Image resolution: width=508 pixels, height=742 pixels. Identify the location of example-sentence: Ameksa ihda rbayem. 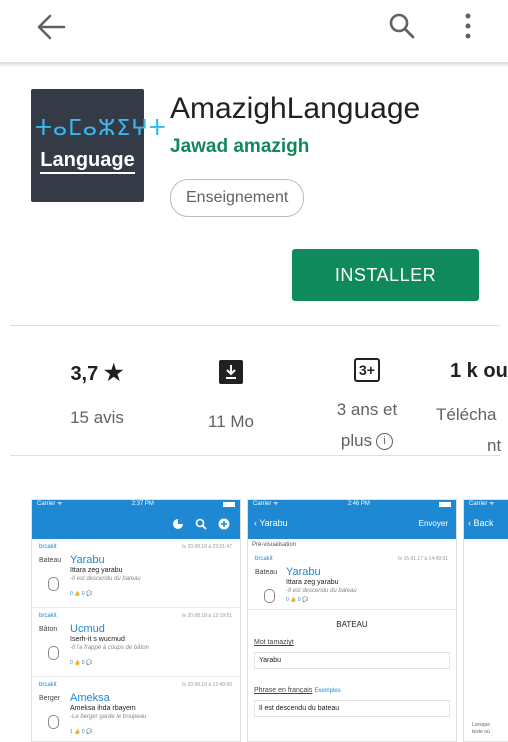
(103, 708).